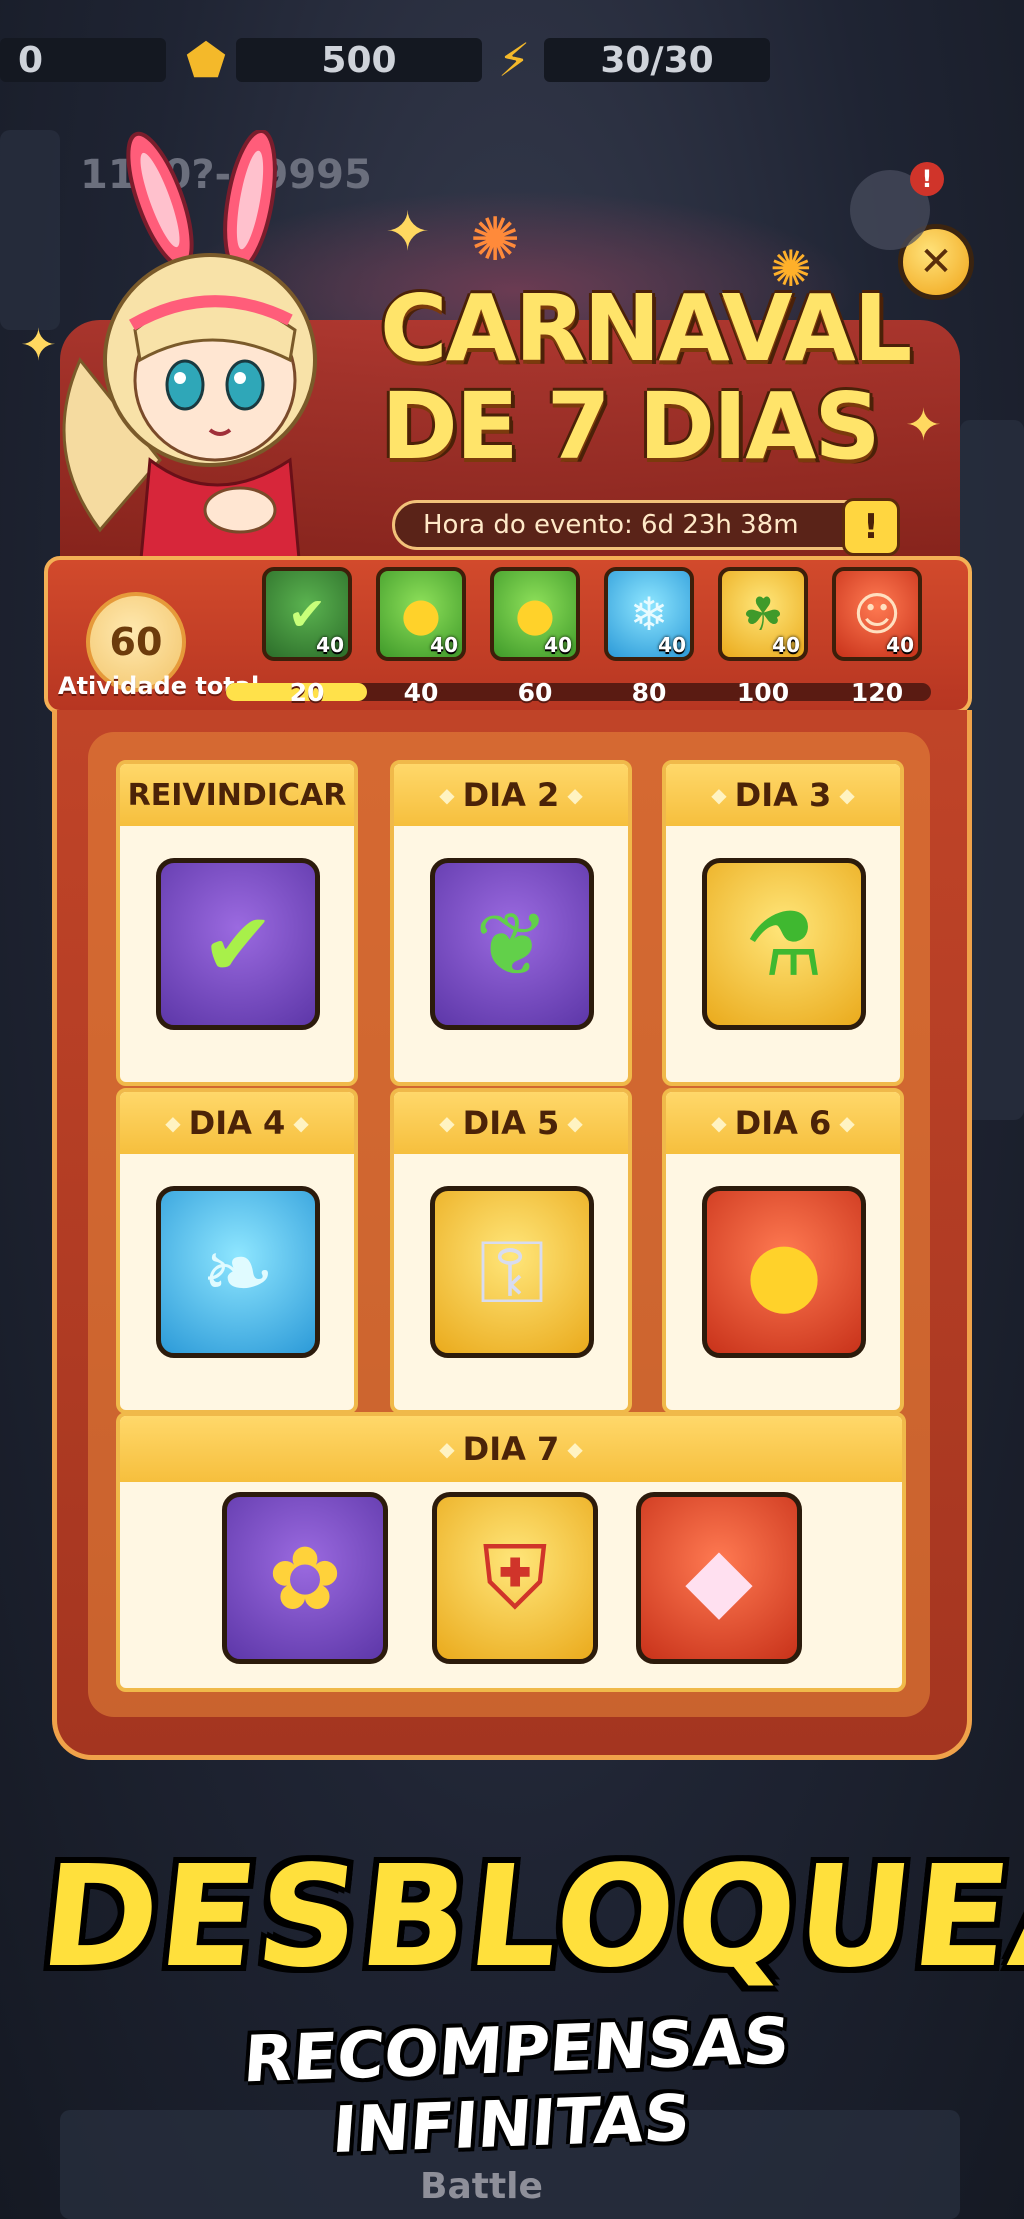 Image resolution: width=1024 pixels, height=2219 pixels. I want to click on day-card-header: ◆ DIA 2 ◆, so click(511, 795).